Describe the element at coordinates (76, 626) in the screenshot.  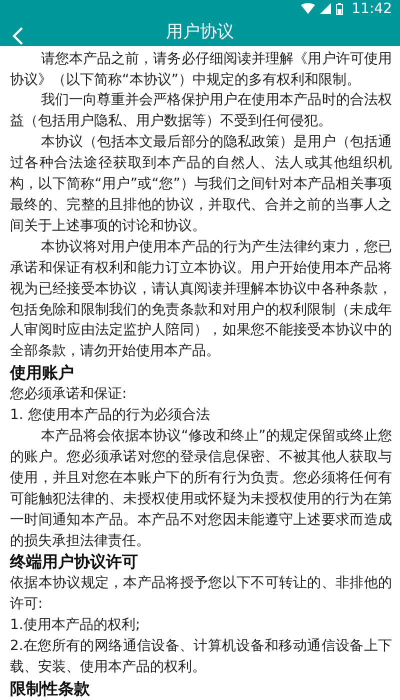
I see `text-line: 1.使用本产品的权利;` at that location.